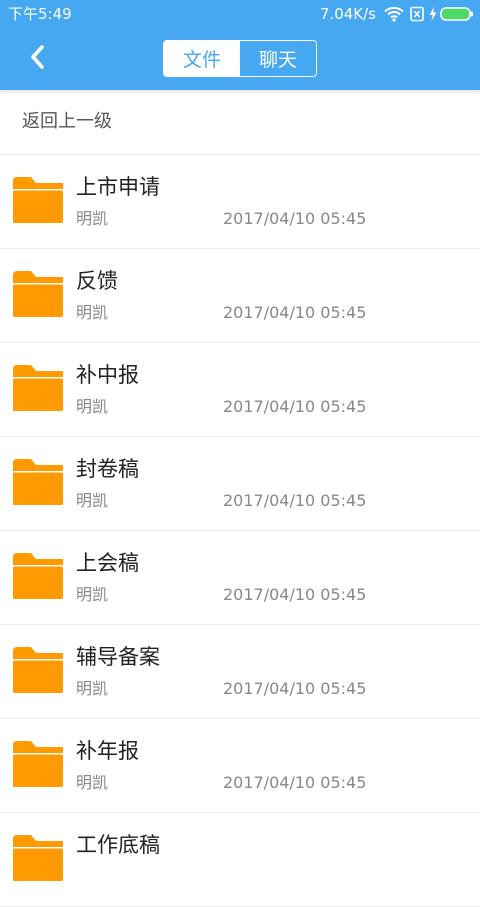 The width and height of the screenshot is (480, 907). Describe the element at coordinates (118, 845) in the screenshot. I see `file-name: 工作底稿` at that location.